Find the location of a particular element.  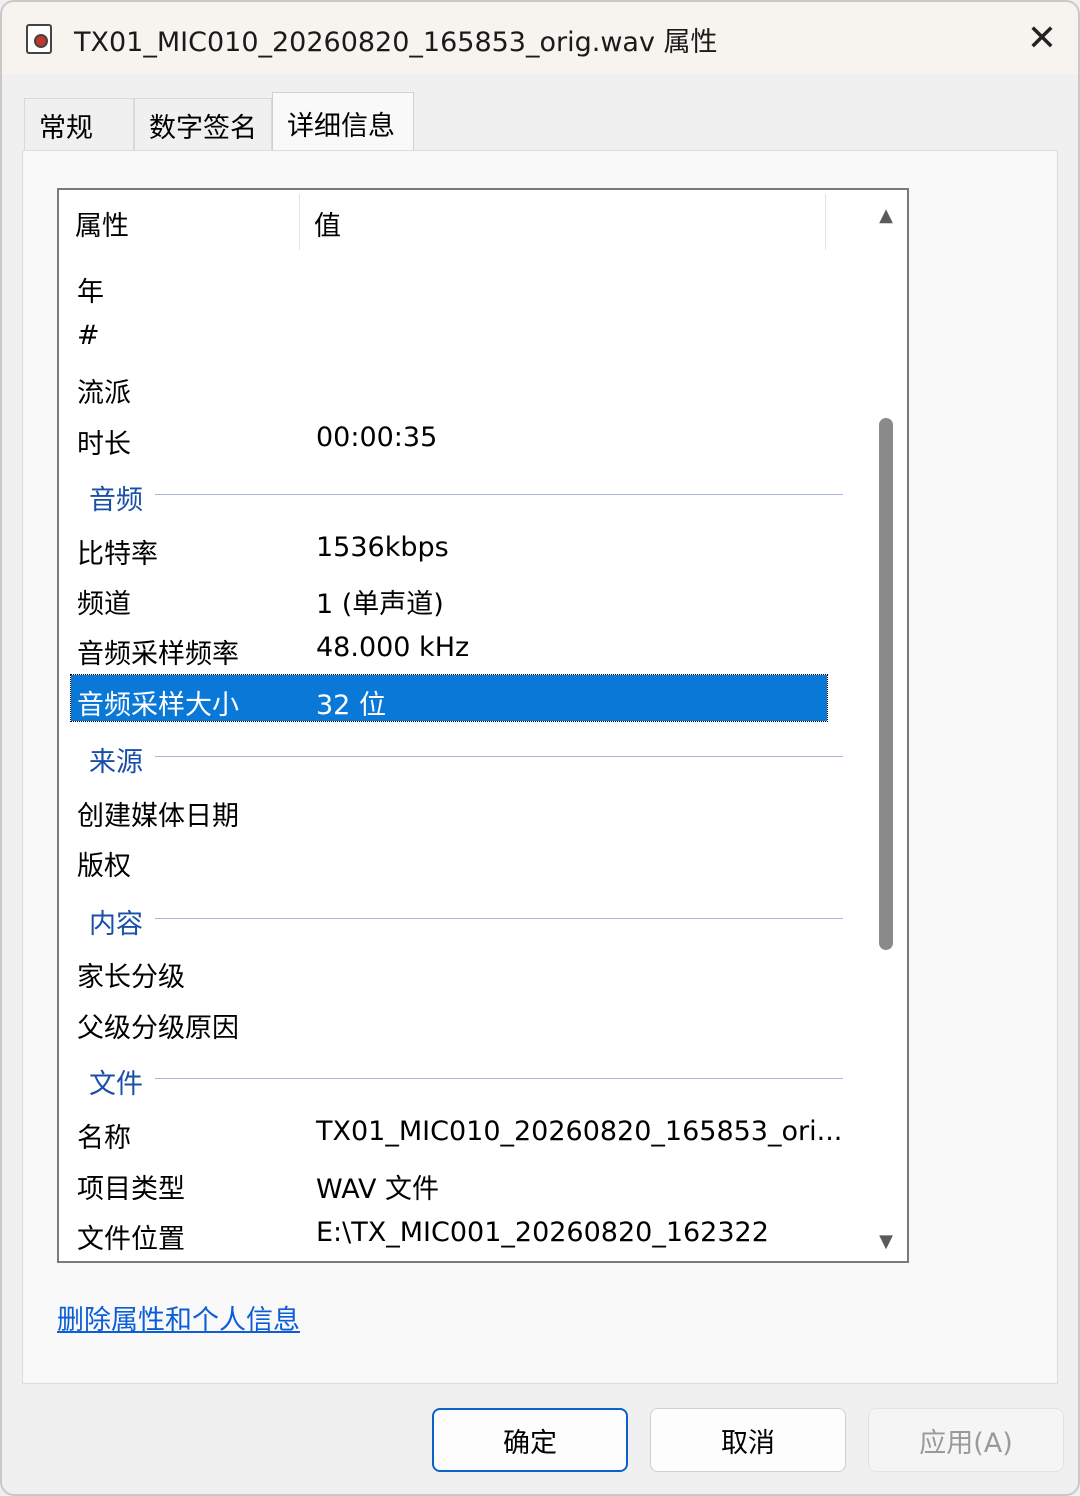

list-item: 音频采样频率 48.000 kHz is located at coordinates (449, 647).